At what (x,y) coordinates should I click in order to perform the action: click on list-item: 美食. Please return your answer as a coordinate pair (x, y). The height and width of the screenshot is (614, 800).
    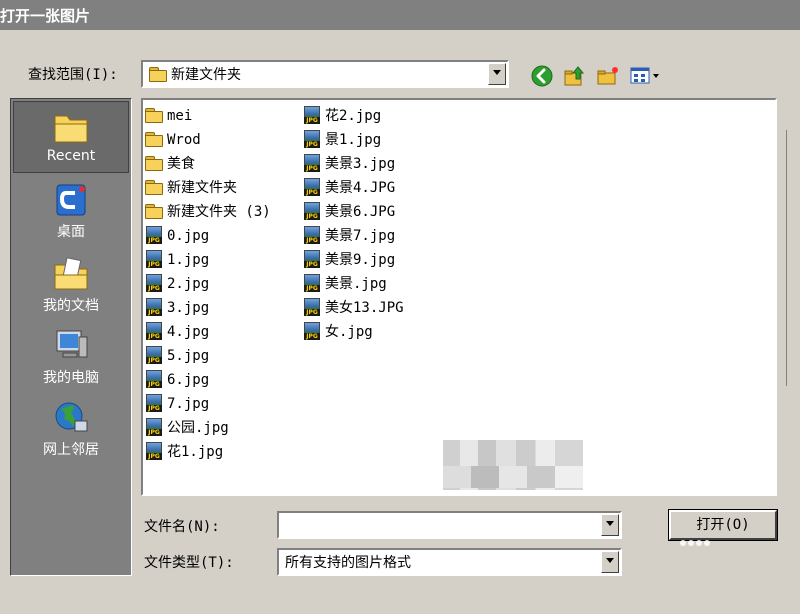
    Looking at the image, I should click on (208, 164).